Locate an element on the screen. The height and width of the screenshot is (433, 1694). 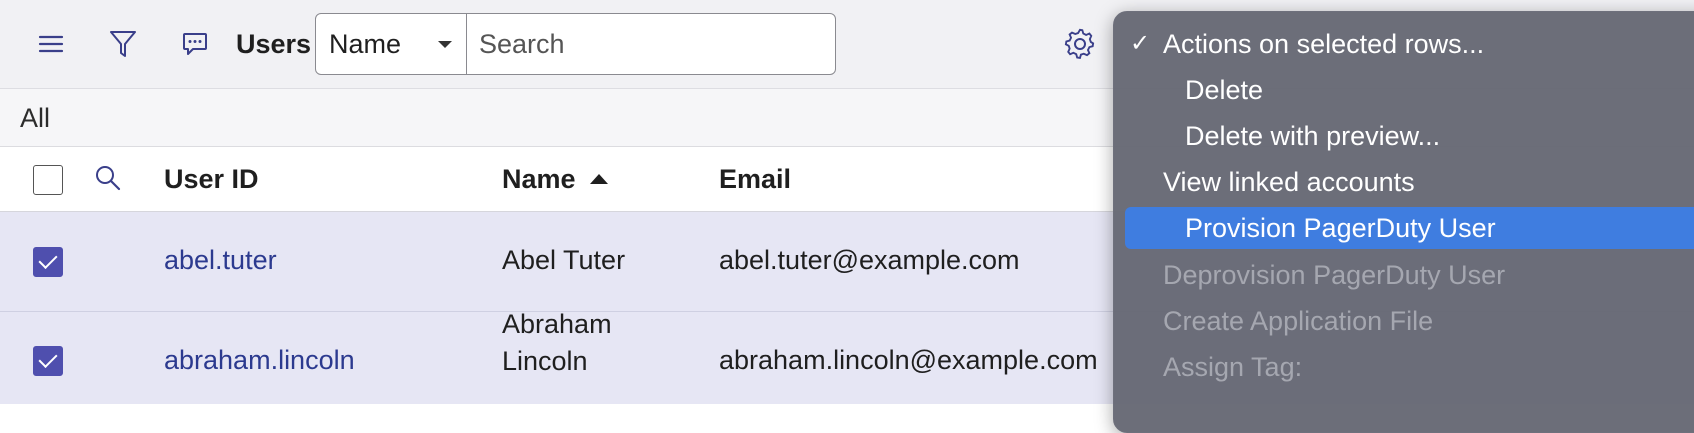
user-name: Abel Tuter is located at coordinates (564, 260).